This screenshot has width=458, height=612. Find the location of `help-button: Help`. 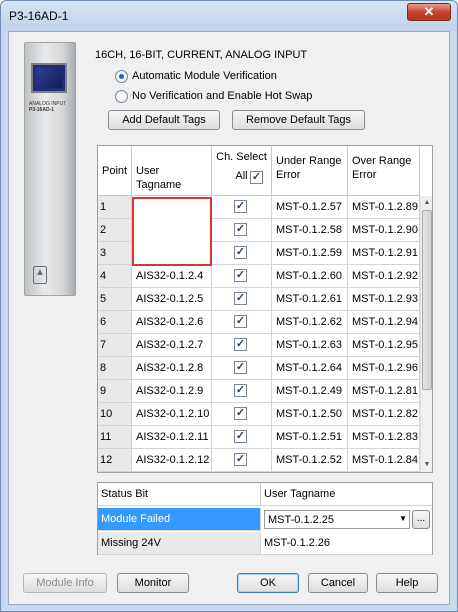

help-button: Help is located at coordinates (407, 583).